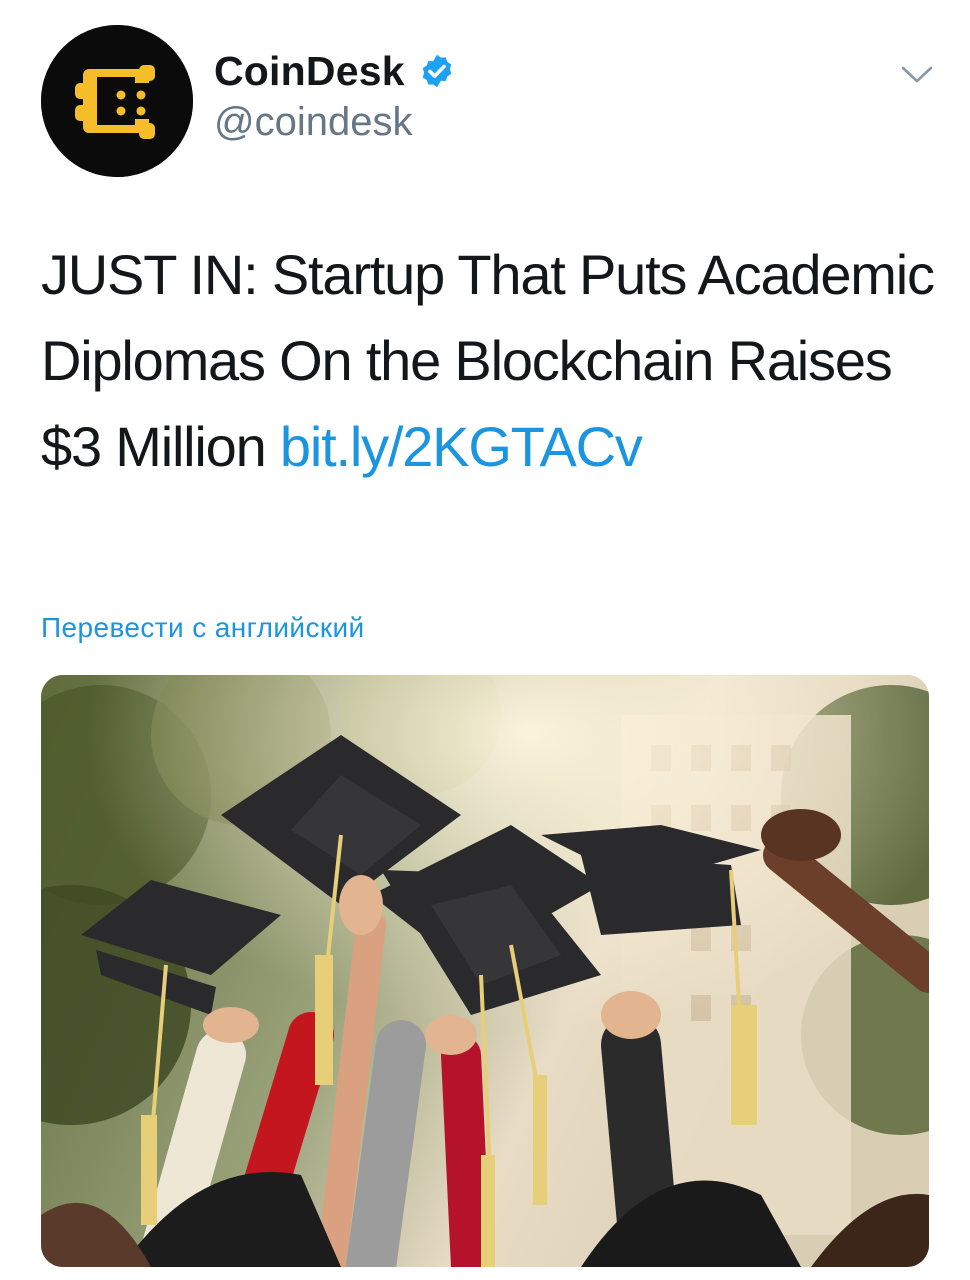 The image size is (970, 1280). I want to click on verified-badge-icon, so click(436, 71).